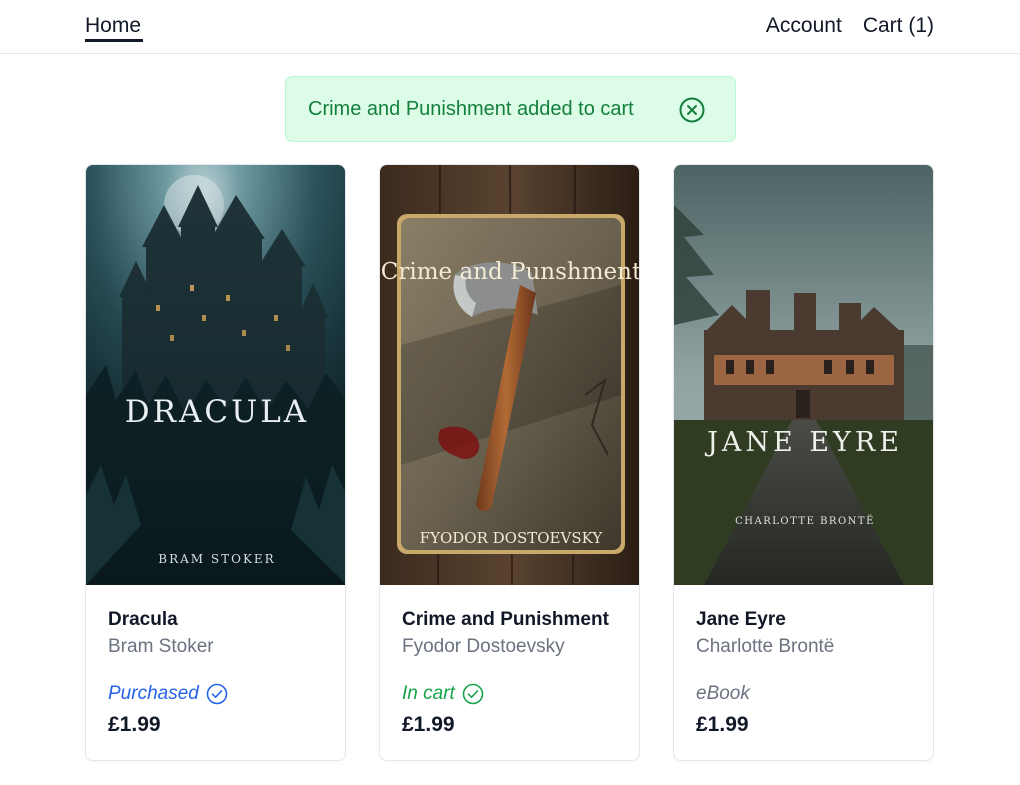 The width and height of the screenshot is (1020, 785). What do you see at coordinates (216, 559) in the screenshot?
I see `cover-author-text: BRAM STOKER` at bounding box center [216, 559].